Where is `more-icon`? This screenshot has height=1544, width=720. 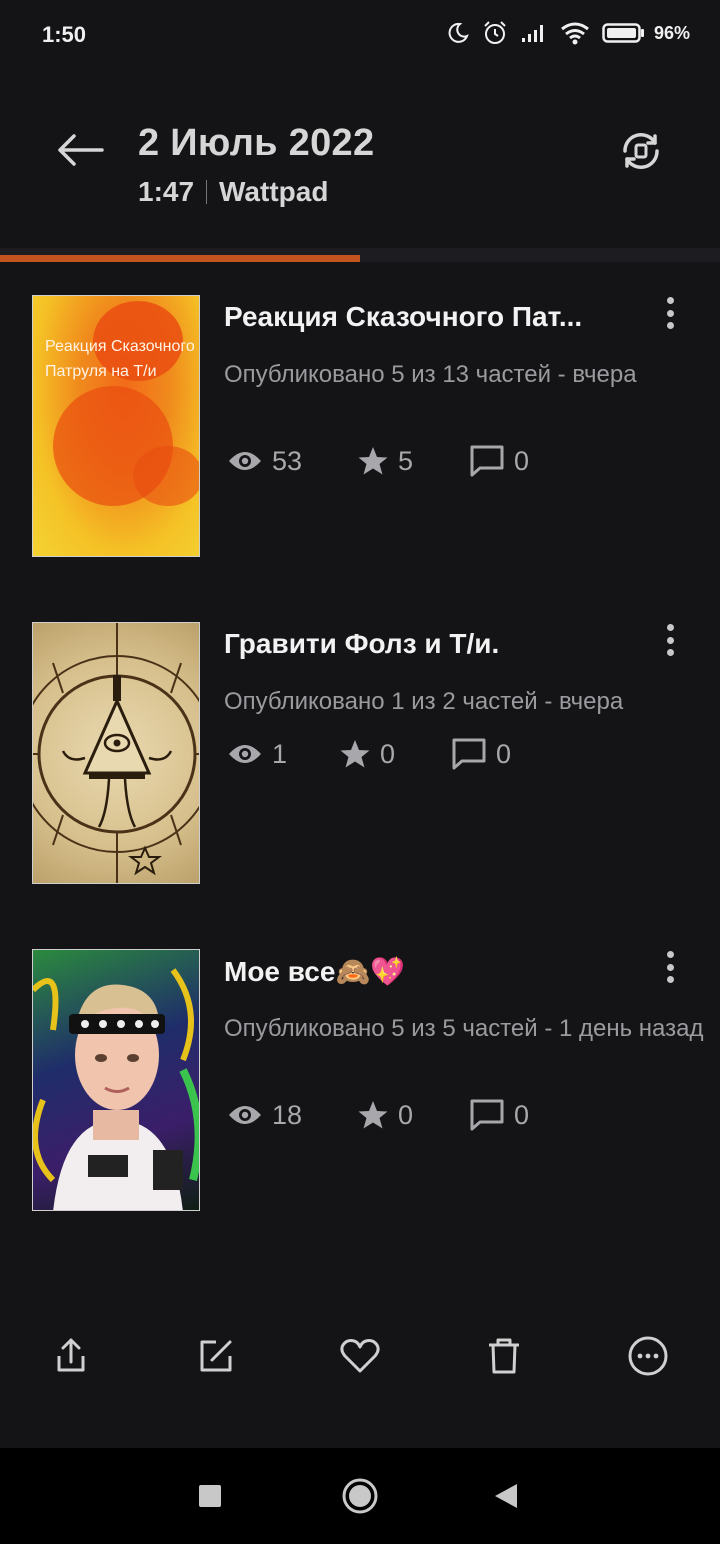 more-icon is located at coordinates (648, 1356).